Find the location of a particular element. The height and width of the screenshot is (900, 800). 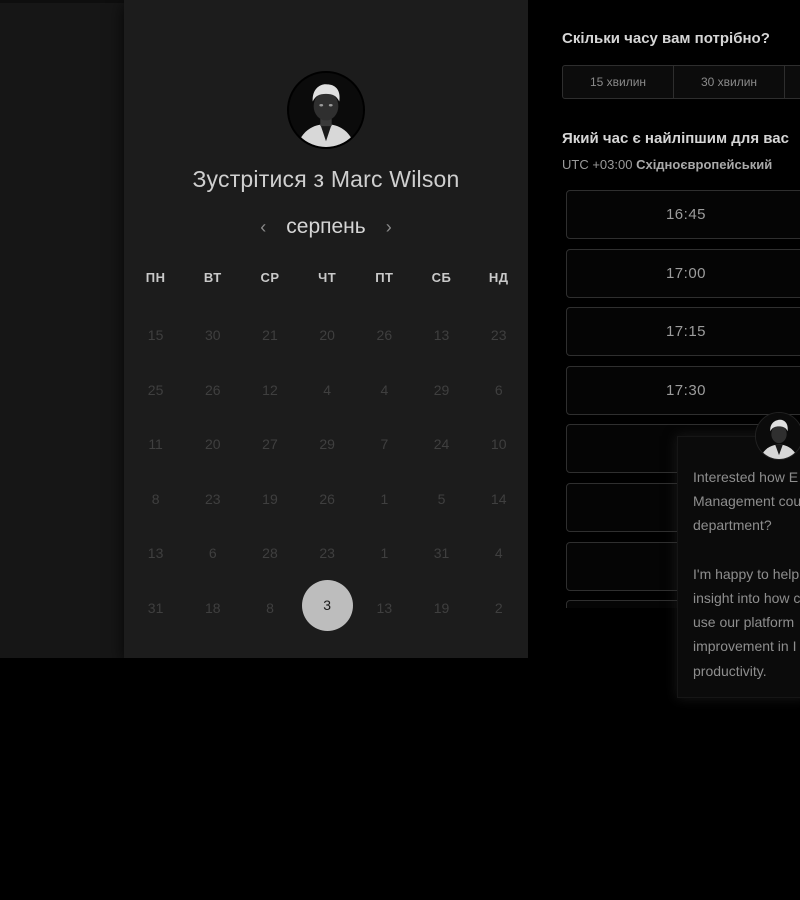

host-avatar is located at coordinates (326, 110).